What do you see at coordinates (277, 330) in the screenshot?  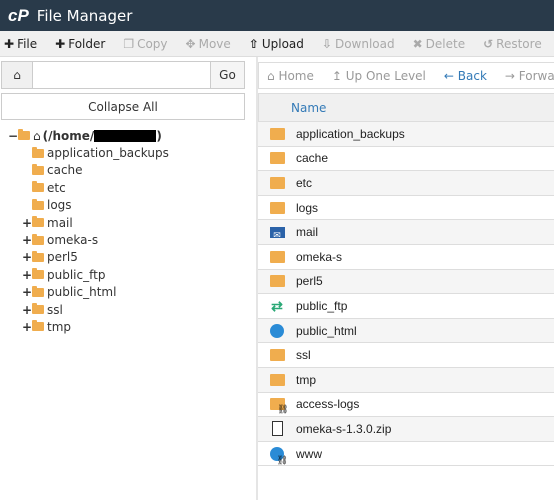 I see `globe-icon` at bounding box center [277, 330].